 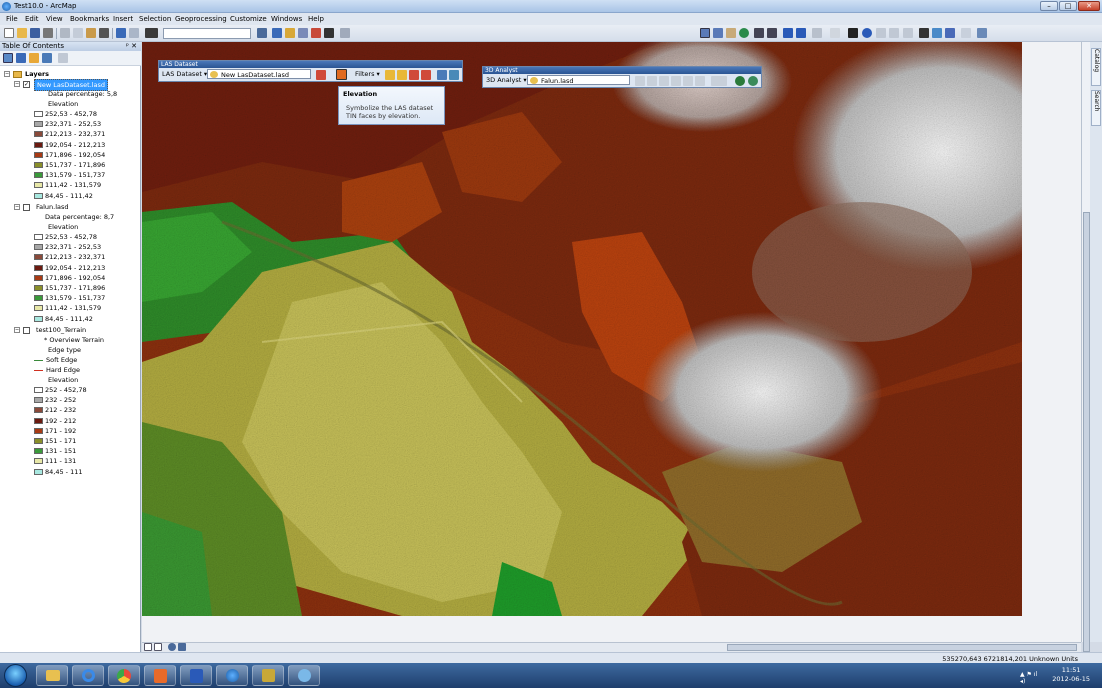 What do you see at coordinates (262, 33) in the screenshot?
I see `editor-icon` at bounding box center [262, 33].